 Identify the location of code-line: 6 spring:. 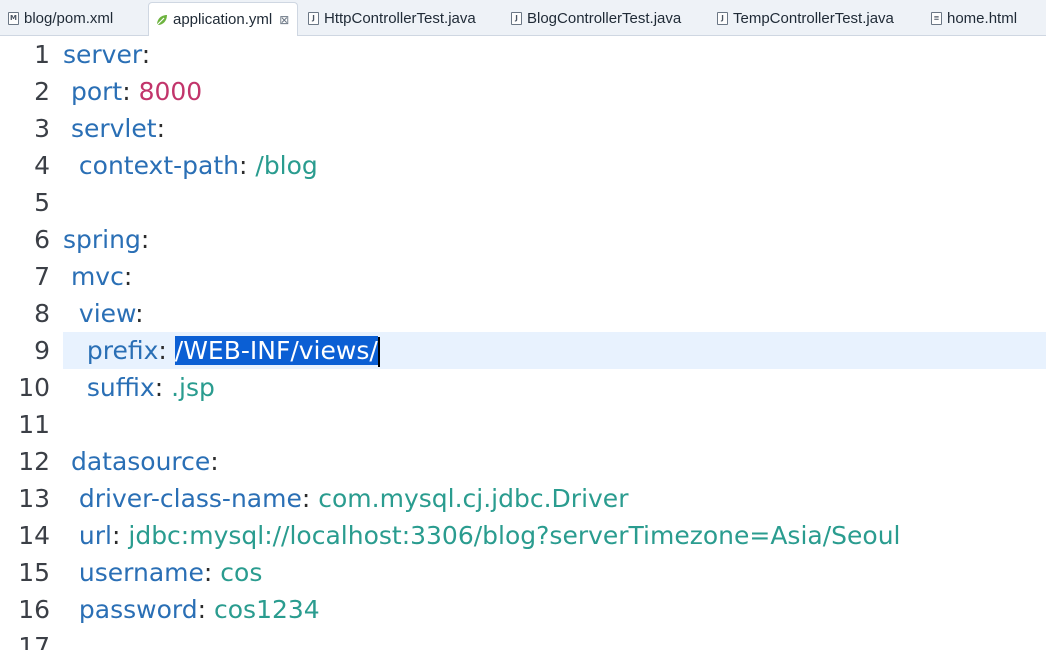
(523, 239).